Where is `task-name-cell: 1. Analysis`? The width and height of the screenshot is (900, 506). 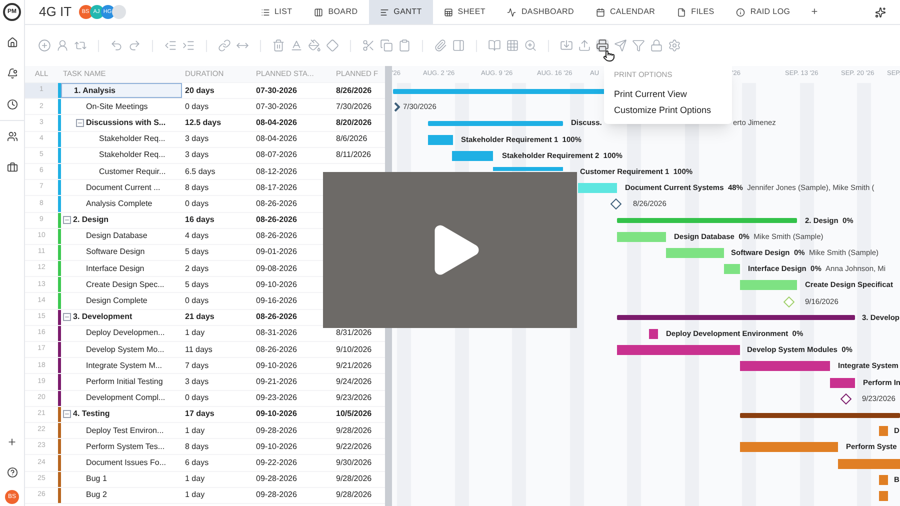 task-name-cell: 1. Analysis is located at coordinates (121, 90).